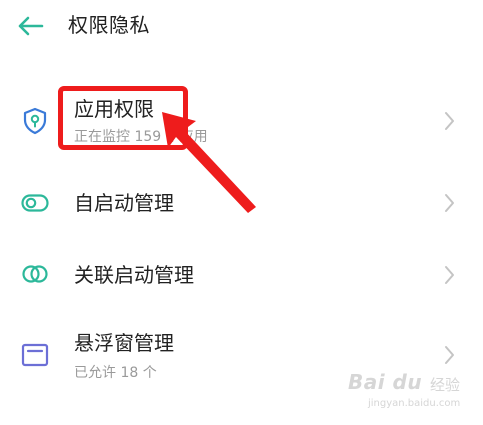  Describe the element at coordinates (30, 26) in the screenshot. I see `back-arrow-icon` at that location.